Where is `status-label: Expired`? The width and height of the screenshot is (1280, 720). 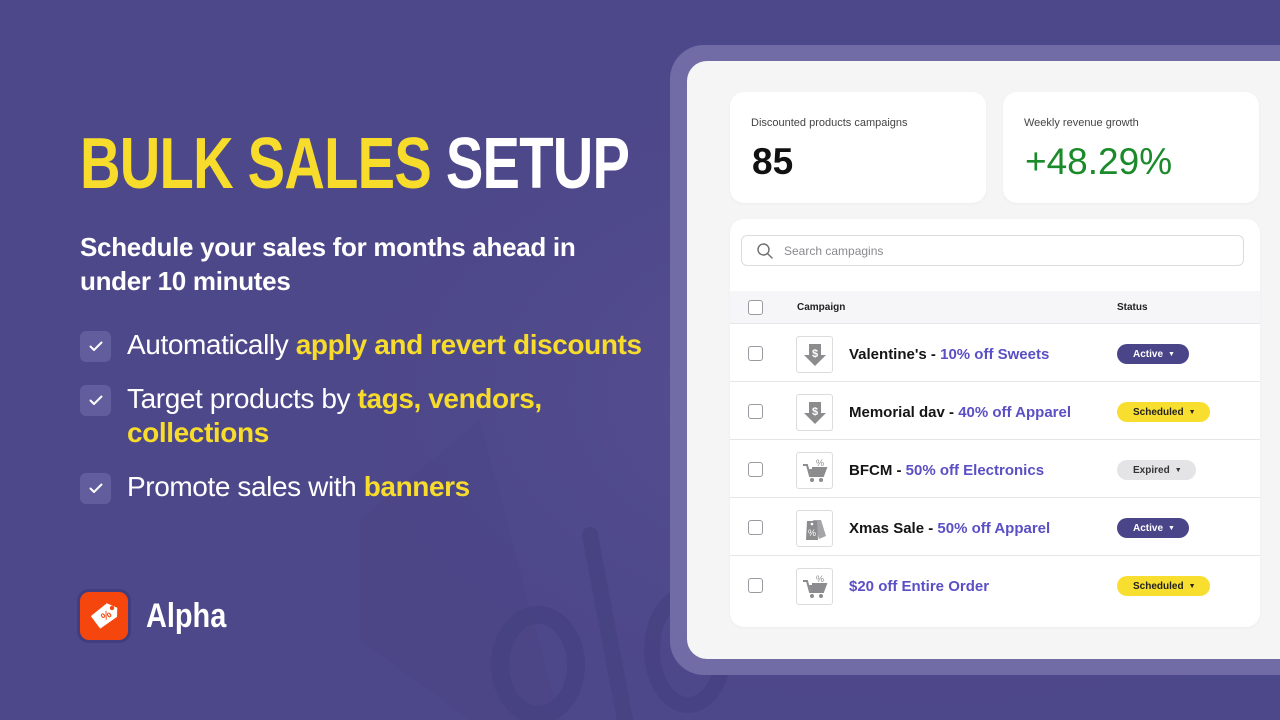
status-label: Expired is located at coordinates (1151, 470).